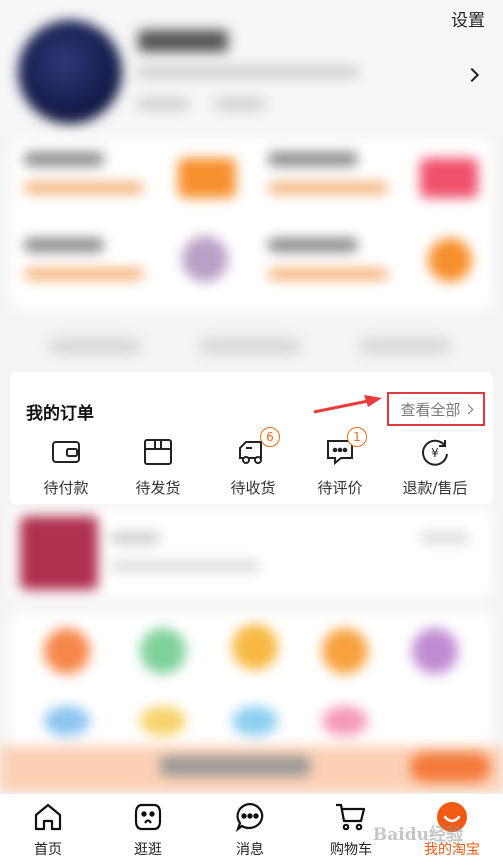 This screenshot has width=503, height=865. I want to click on settings-button: 设置, so click(468, 18).